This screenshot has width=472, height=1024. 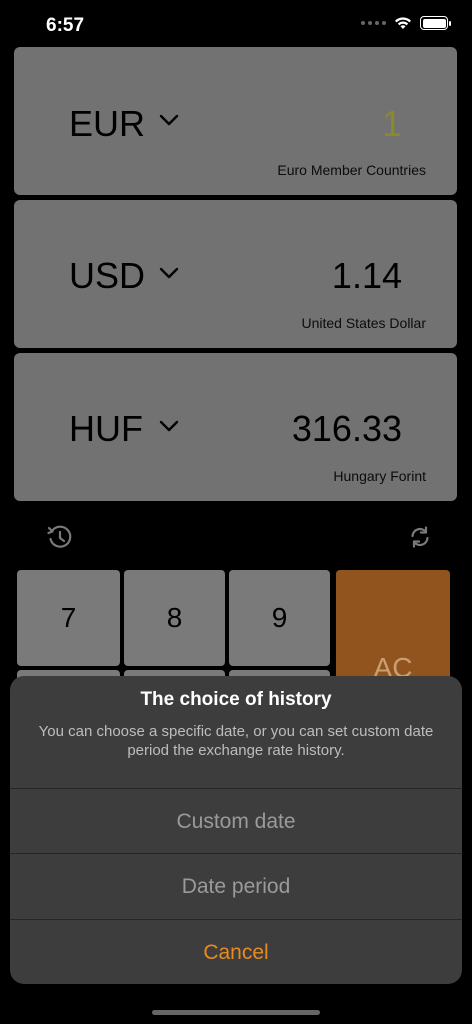 What do you see at coordinates (235, 427) in the screenshot?
I see `currency-card-huf: HUF 316.33 Hungary Forint` at bounding box center [235, 427].